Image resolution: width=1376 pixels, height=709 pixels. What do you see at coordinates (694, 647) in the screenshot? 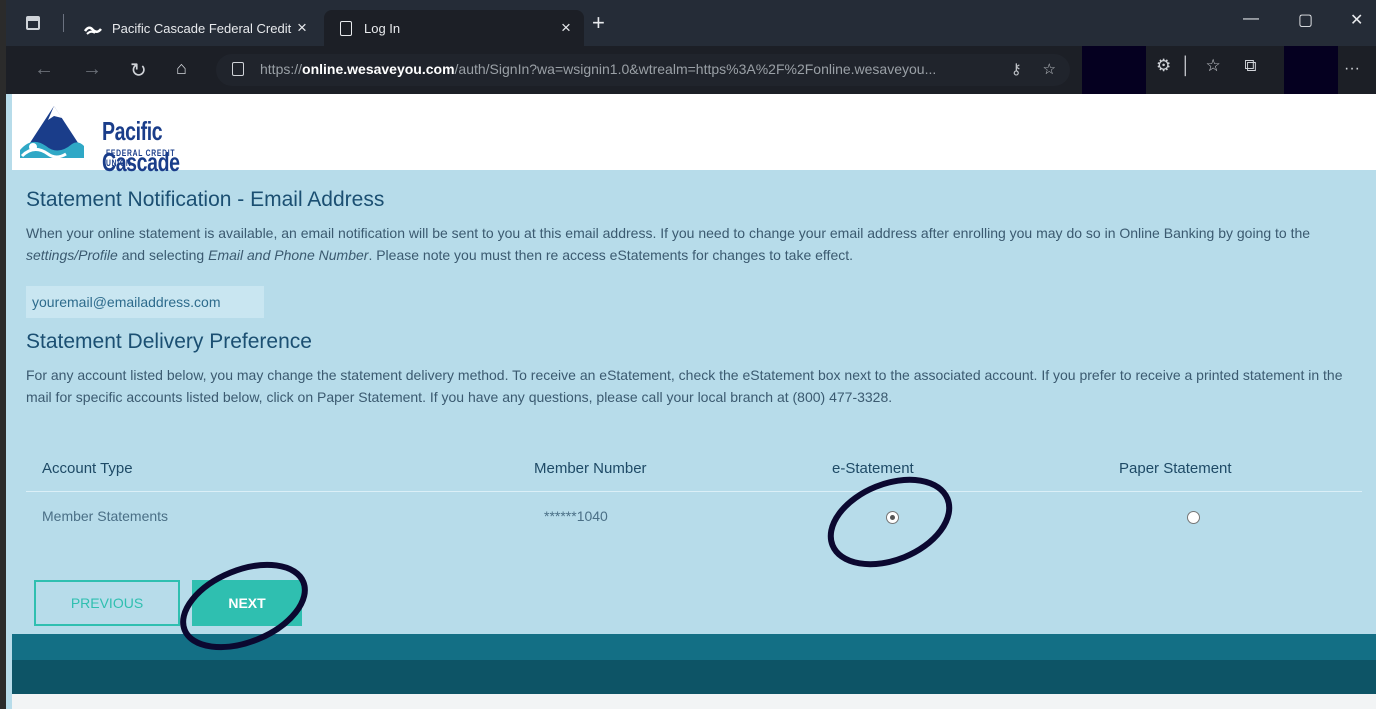
I see `footer-band-top` at bounding box center [694, 647].